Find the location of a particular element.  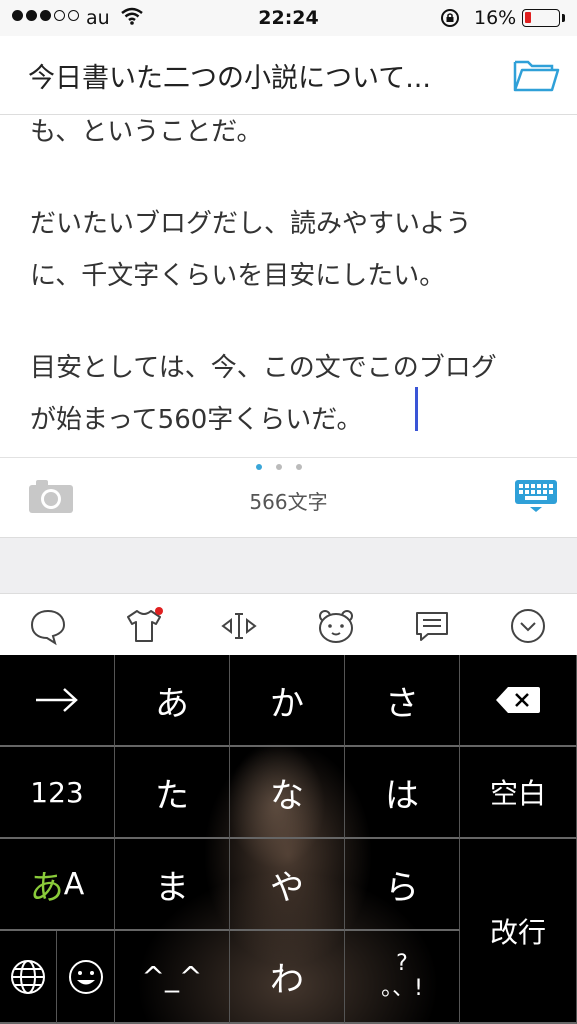

key-ra: ら is located at coordinates (402, 885).